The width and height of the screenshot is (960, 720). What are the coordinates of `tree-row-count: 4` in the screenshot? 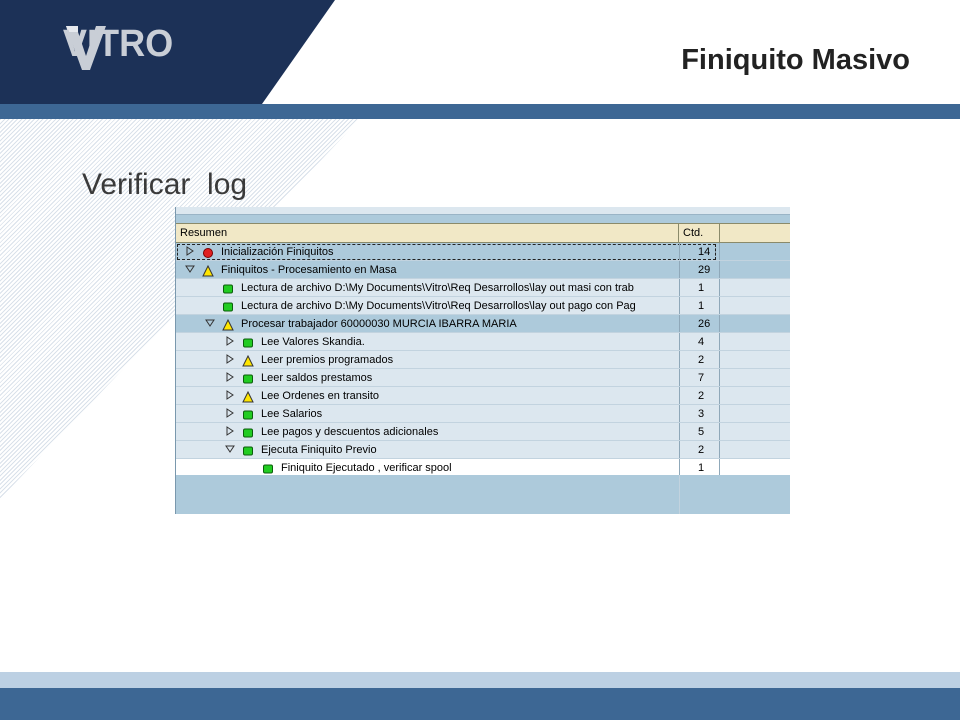 It's located at (699, 342).